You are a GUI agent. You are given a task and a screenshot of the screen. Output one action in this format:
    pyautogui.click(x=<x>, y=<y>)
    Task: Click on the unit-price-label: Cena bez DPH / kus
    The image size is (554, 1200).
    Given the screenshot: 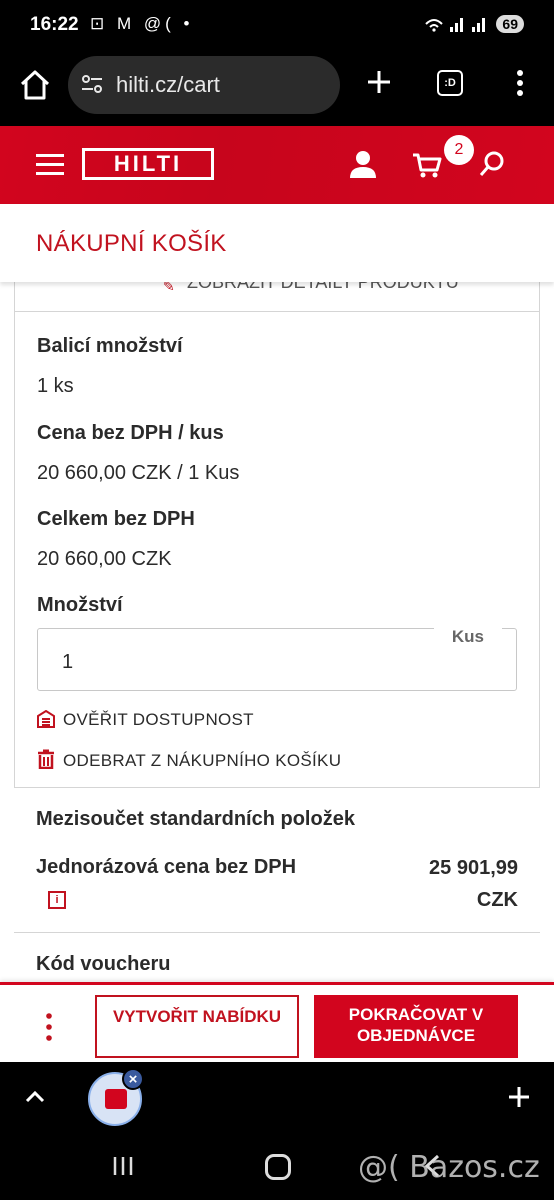 What is the action you would take?
    pyautogui.click(x=130, y=433)
    